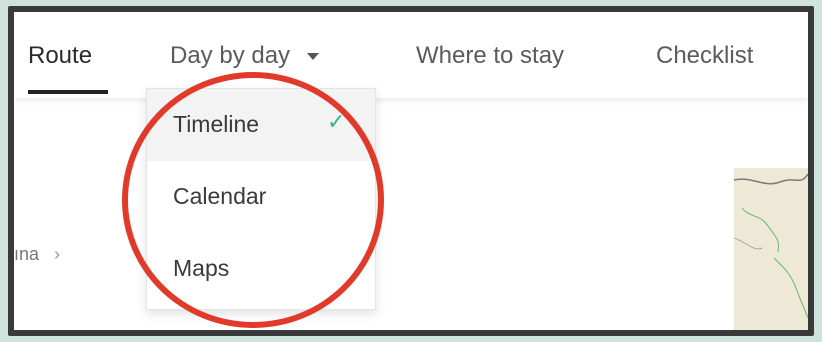  What do you see at coordinates (770, 246) in the screenshot?
I see `map-lines-image` at bounding box center [770, 246].